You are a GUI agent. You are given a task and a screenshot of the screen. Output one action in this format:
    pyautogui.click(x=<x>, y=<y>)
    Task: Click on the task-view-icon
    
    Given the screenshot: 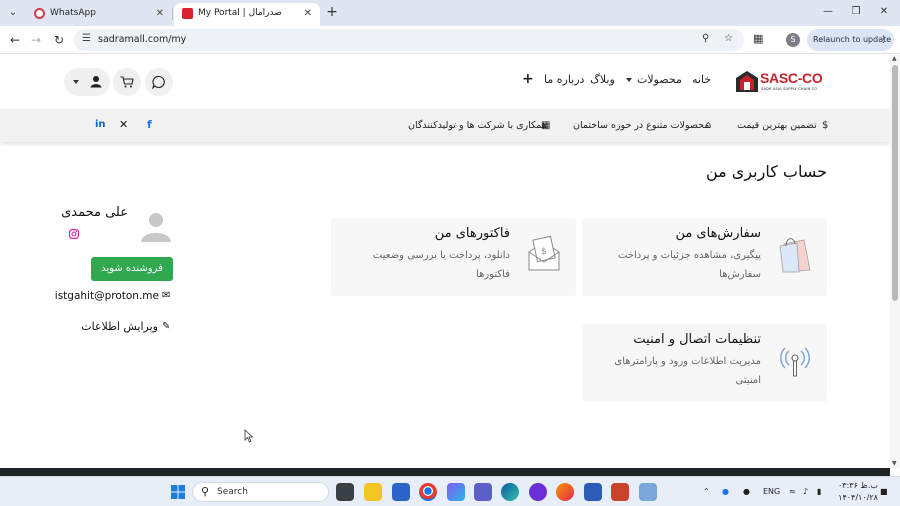 What is the action you would take?
    pyautogui.click(x=345, y=492)
    